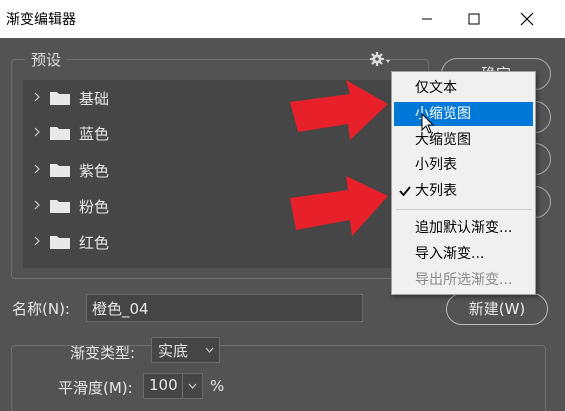 This screenshot has height=411, width=565. Describe the element at coordinates (173, 351) in the screenshot. I see `gradient-type-value: 实底` at that location.